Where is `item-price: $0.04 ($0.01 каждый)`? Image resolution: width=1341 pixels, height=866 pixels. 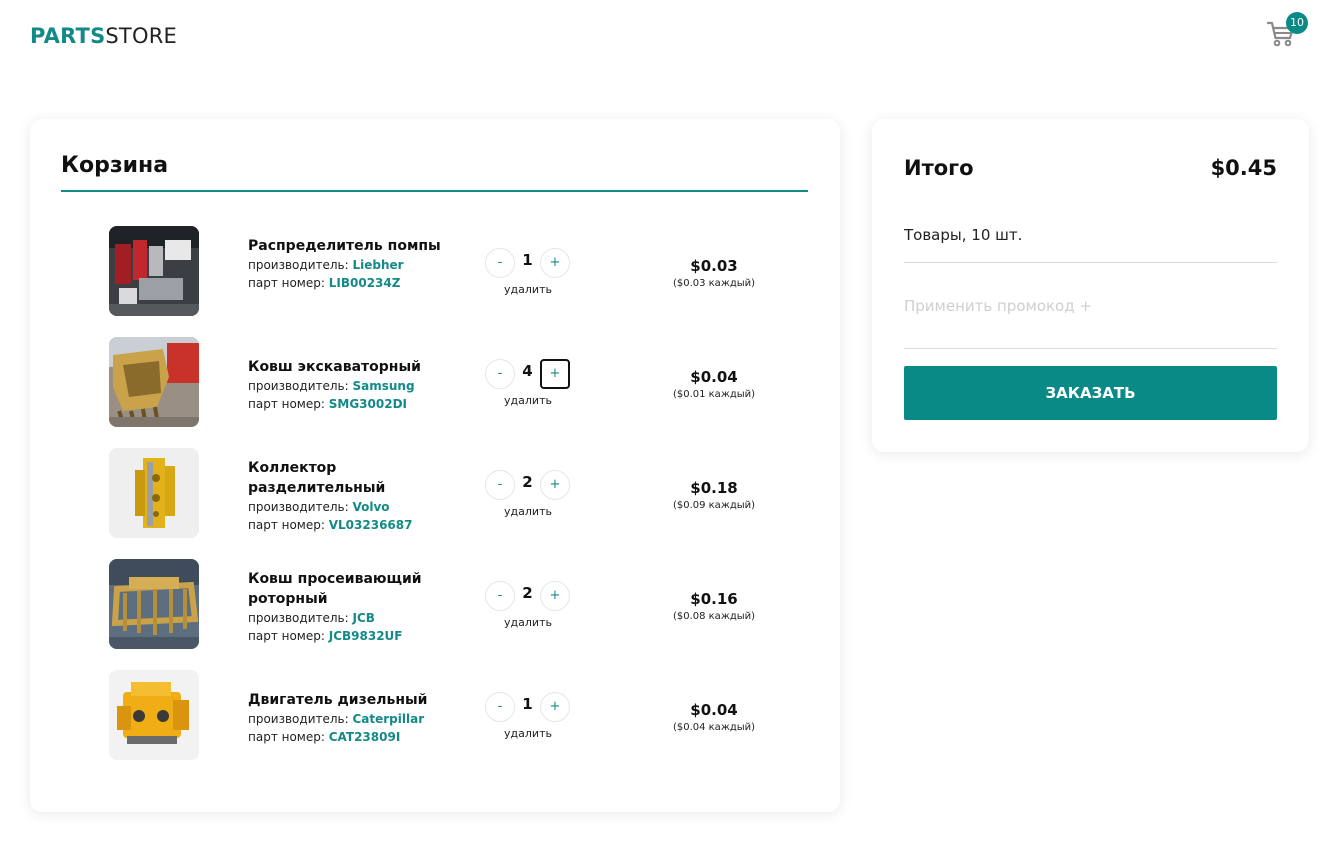
item-price: $0.04 ($0.01 каждый) is located at coordinates (714, 385).